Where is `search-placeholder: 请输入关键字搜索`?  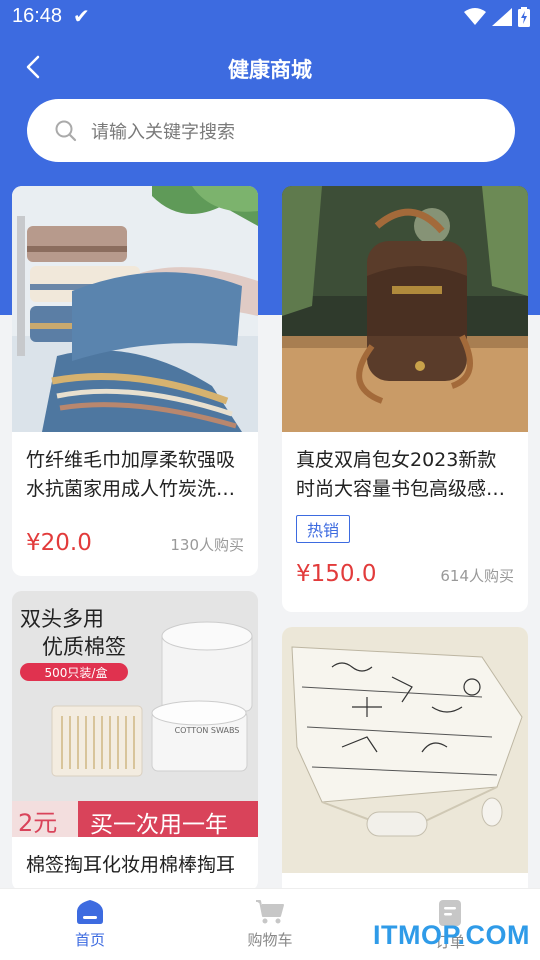
search-placeholder: 请输入关键字搜索 is located at coordinates (163, 132).